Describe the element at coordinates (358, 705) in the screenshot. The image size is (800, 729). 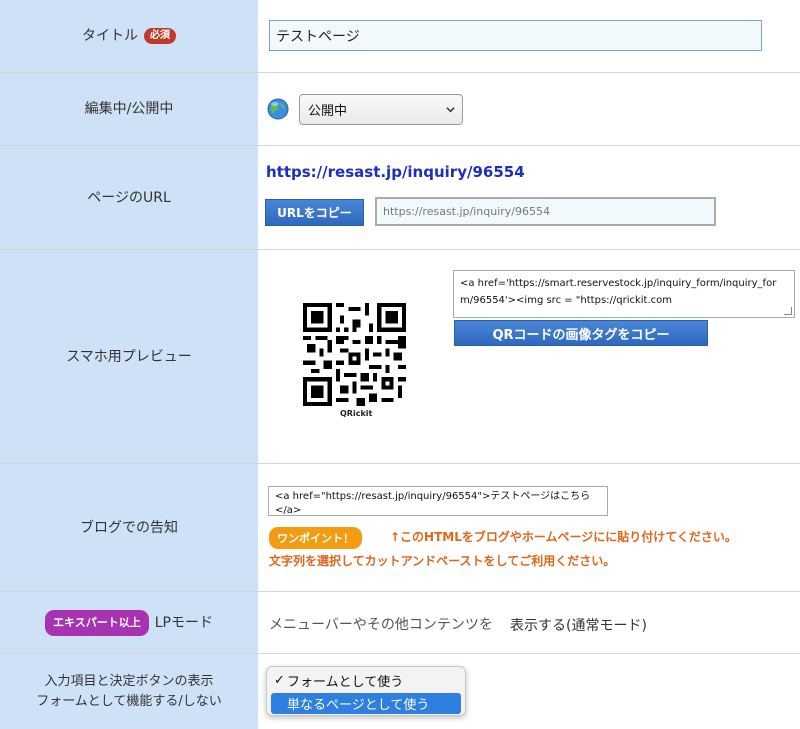
I see `option-label: 単なるページとして使う` at that location.